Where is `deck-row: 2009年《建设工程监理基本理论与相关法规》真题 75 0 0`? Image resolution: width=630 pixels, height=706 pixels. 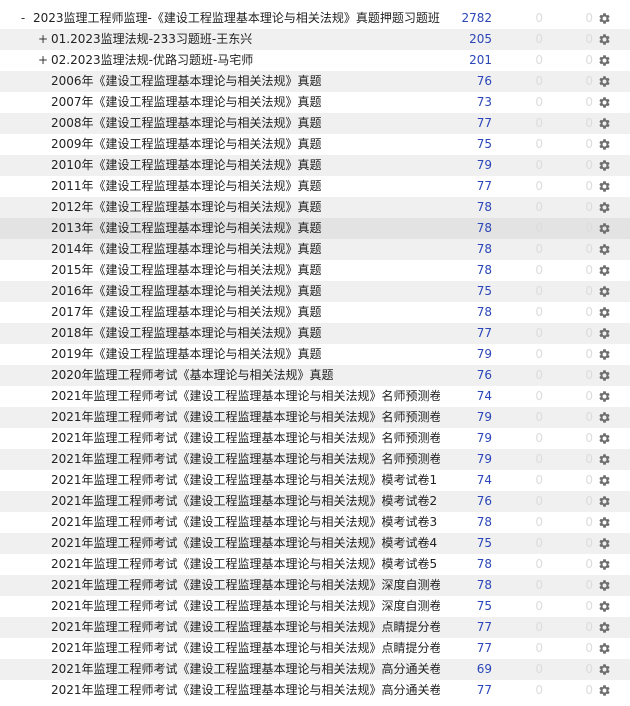
deck-row: 2009年《建设工程监理基本理论与相关法规》真题 75 0 0 is located at coordinates (315, 144).